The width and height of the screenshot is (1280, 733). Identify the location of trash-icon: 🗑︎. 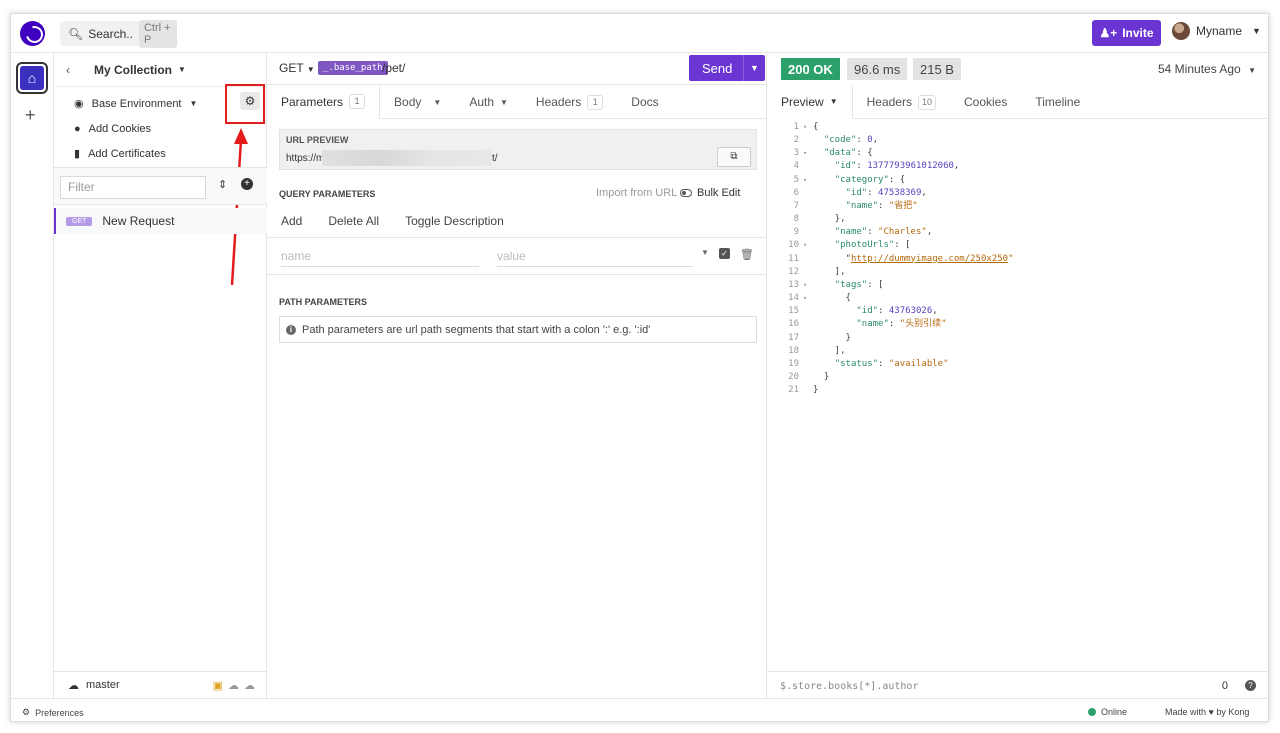
(747, 254).